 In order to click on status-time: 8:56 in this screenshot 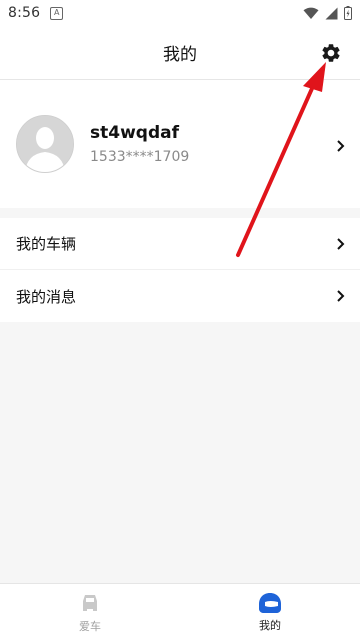, I will do `click(24, 13)`.